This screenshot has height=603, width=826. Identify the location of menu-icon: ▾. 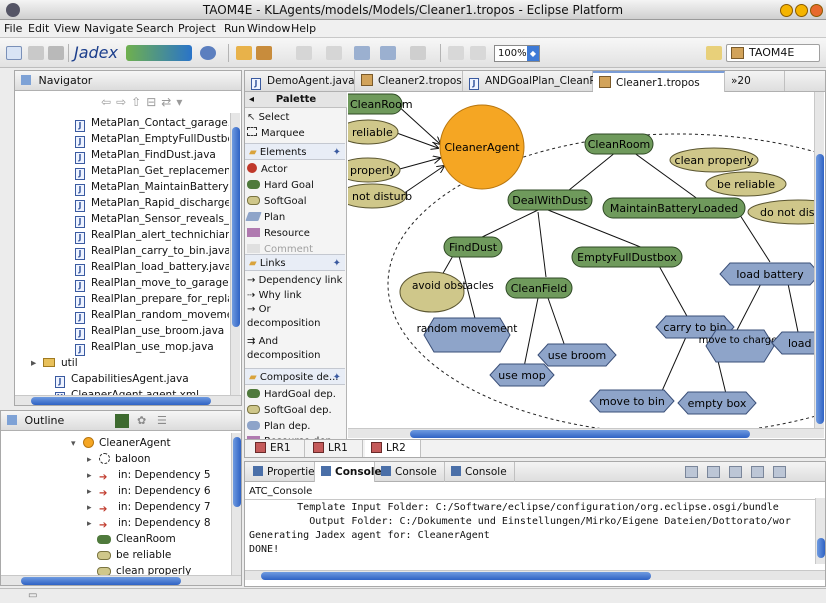
(181, 102).